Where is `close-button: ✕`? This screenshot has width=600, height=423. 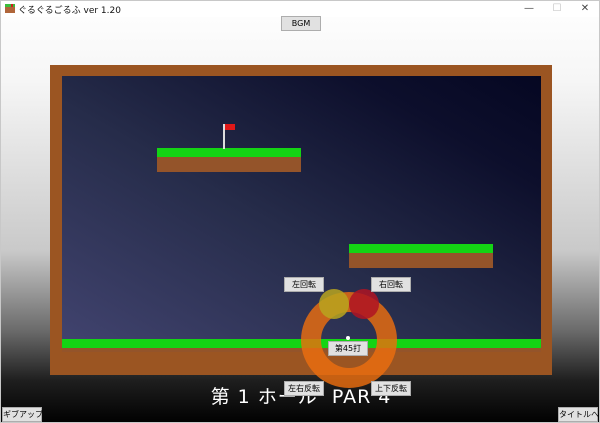 close-button: ✕ is located at coordinates (585, 9).